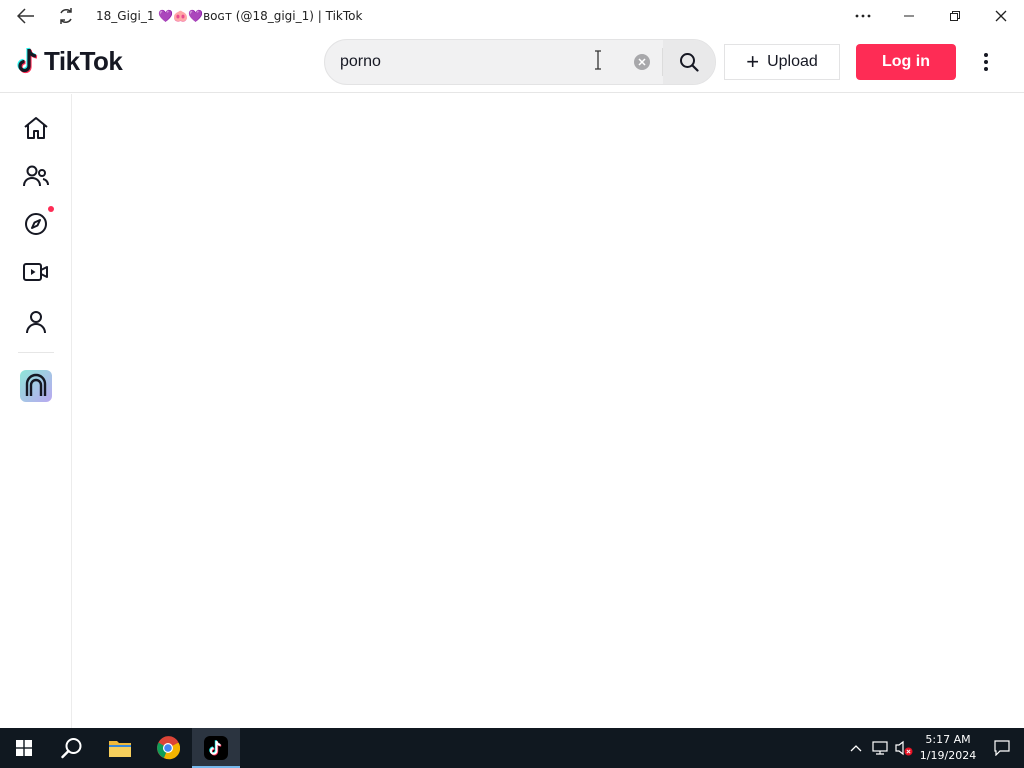 This screenshot has width=1024, height=768. I want to click on minimize-icon, so click(909, 16).